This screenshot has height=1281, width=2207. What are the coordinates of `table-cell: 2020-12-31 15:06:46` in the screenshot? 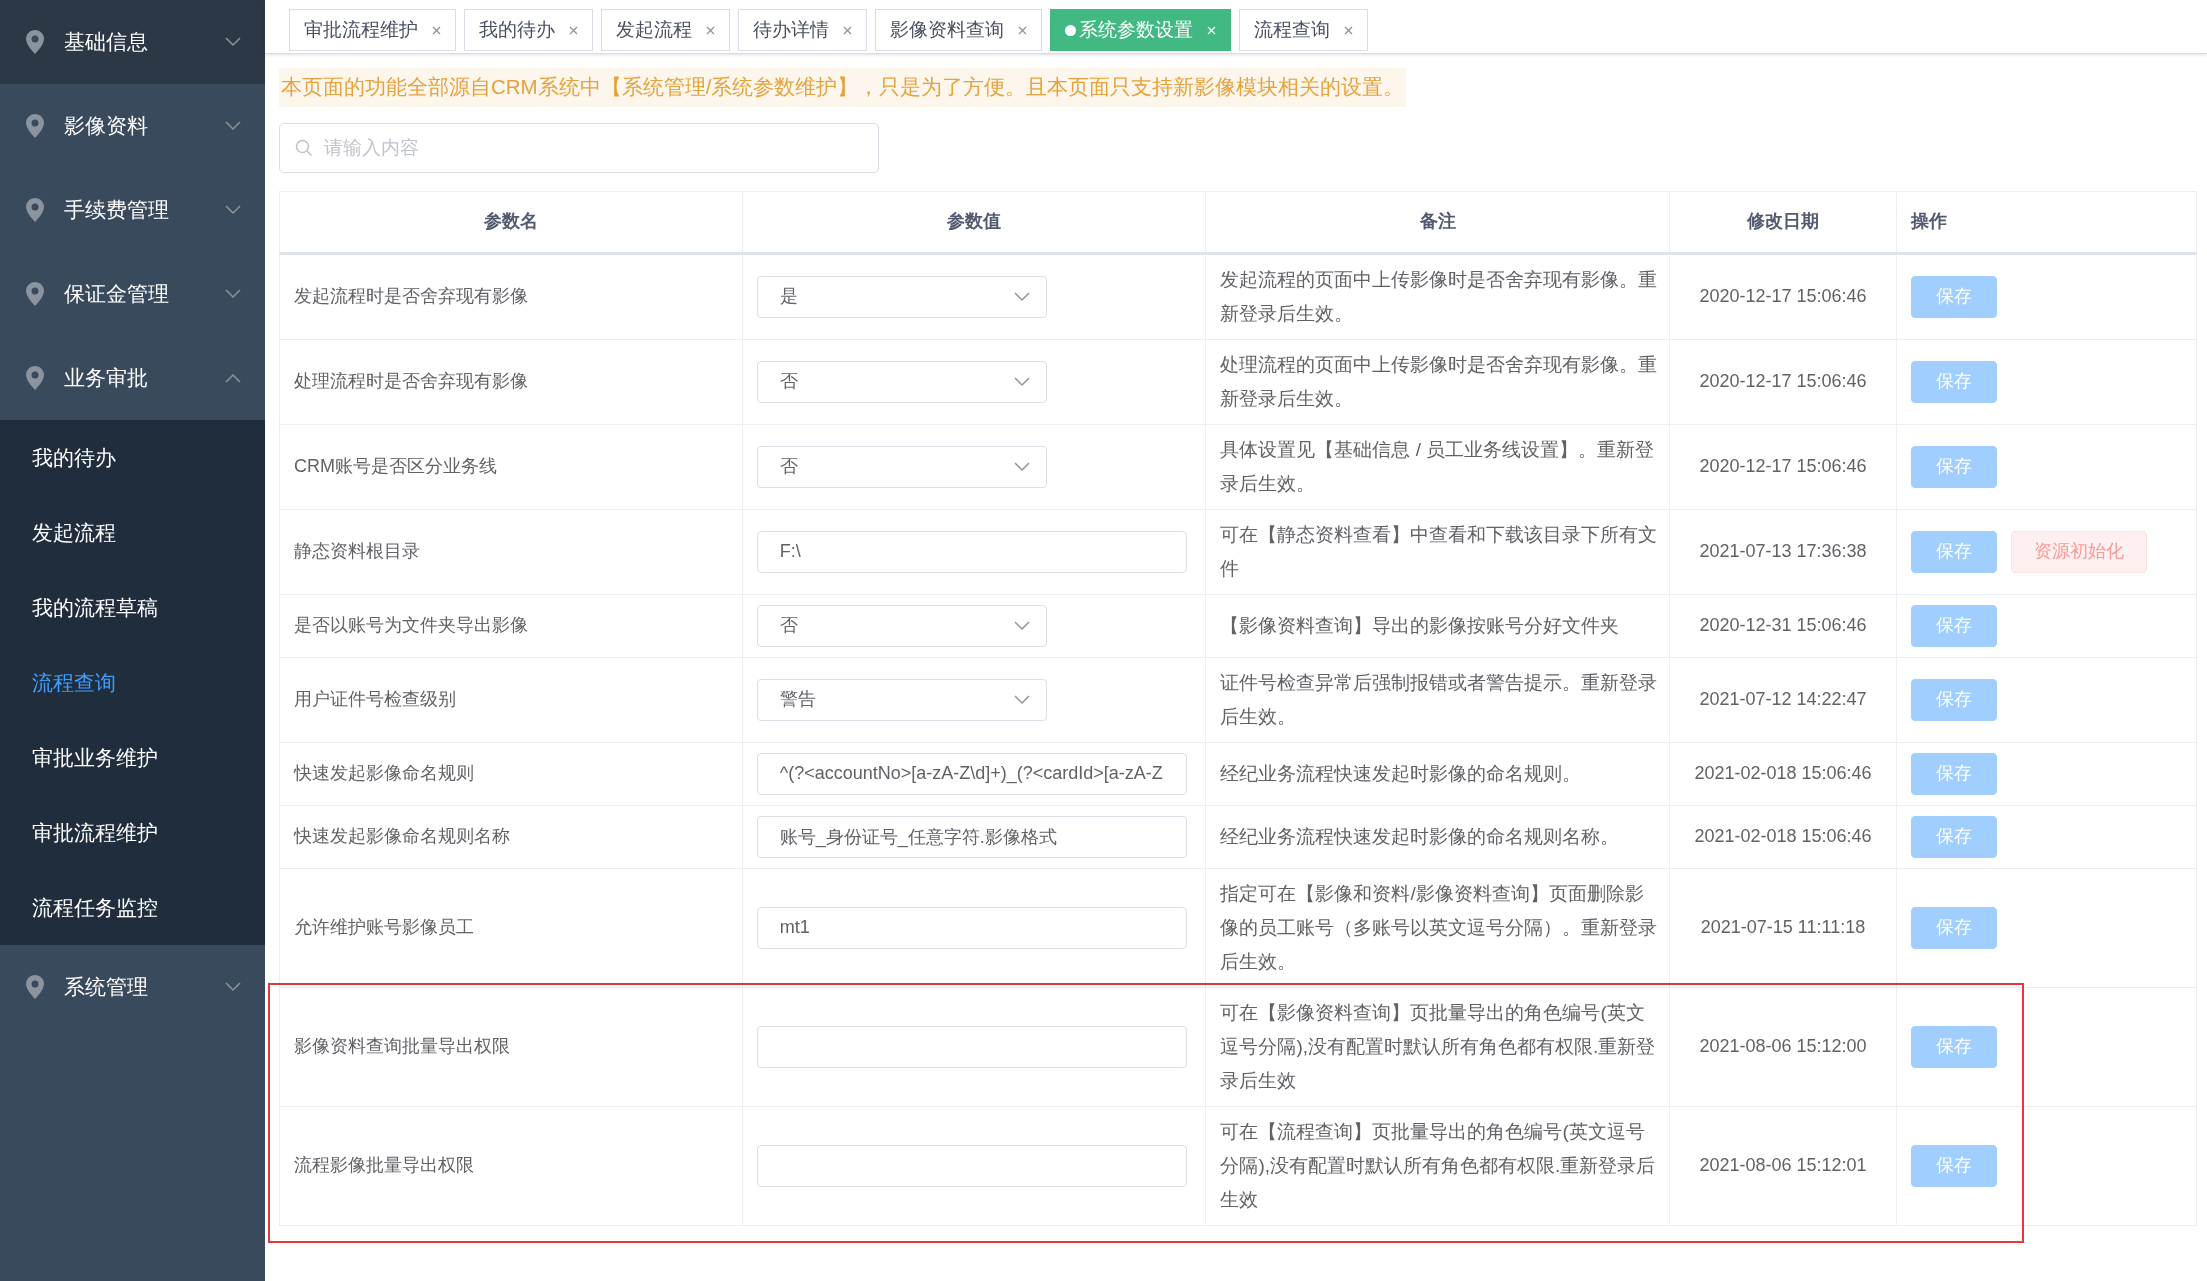 It's located at (1783, 626).